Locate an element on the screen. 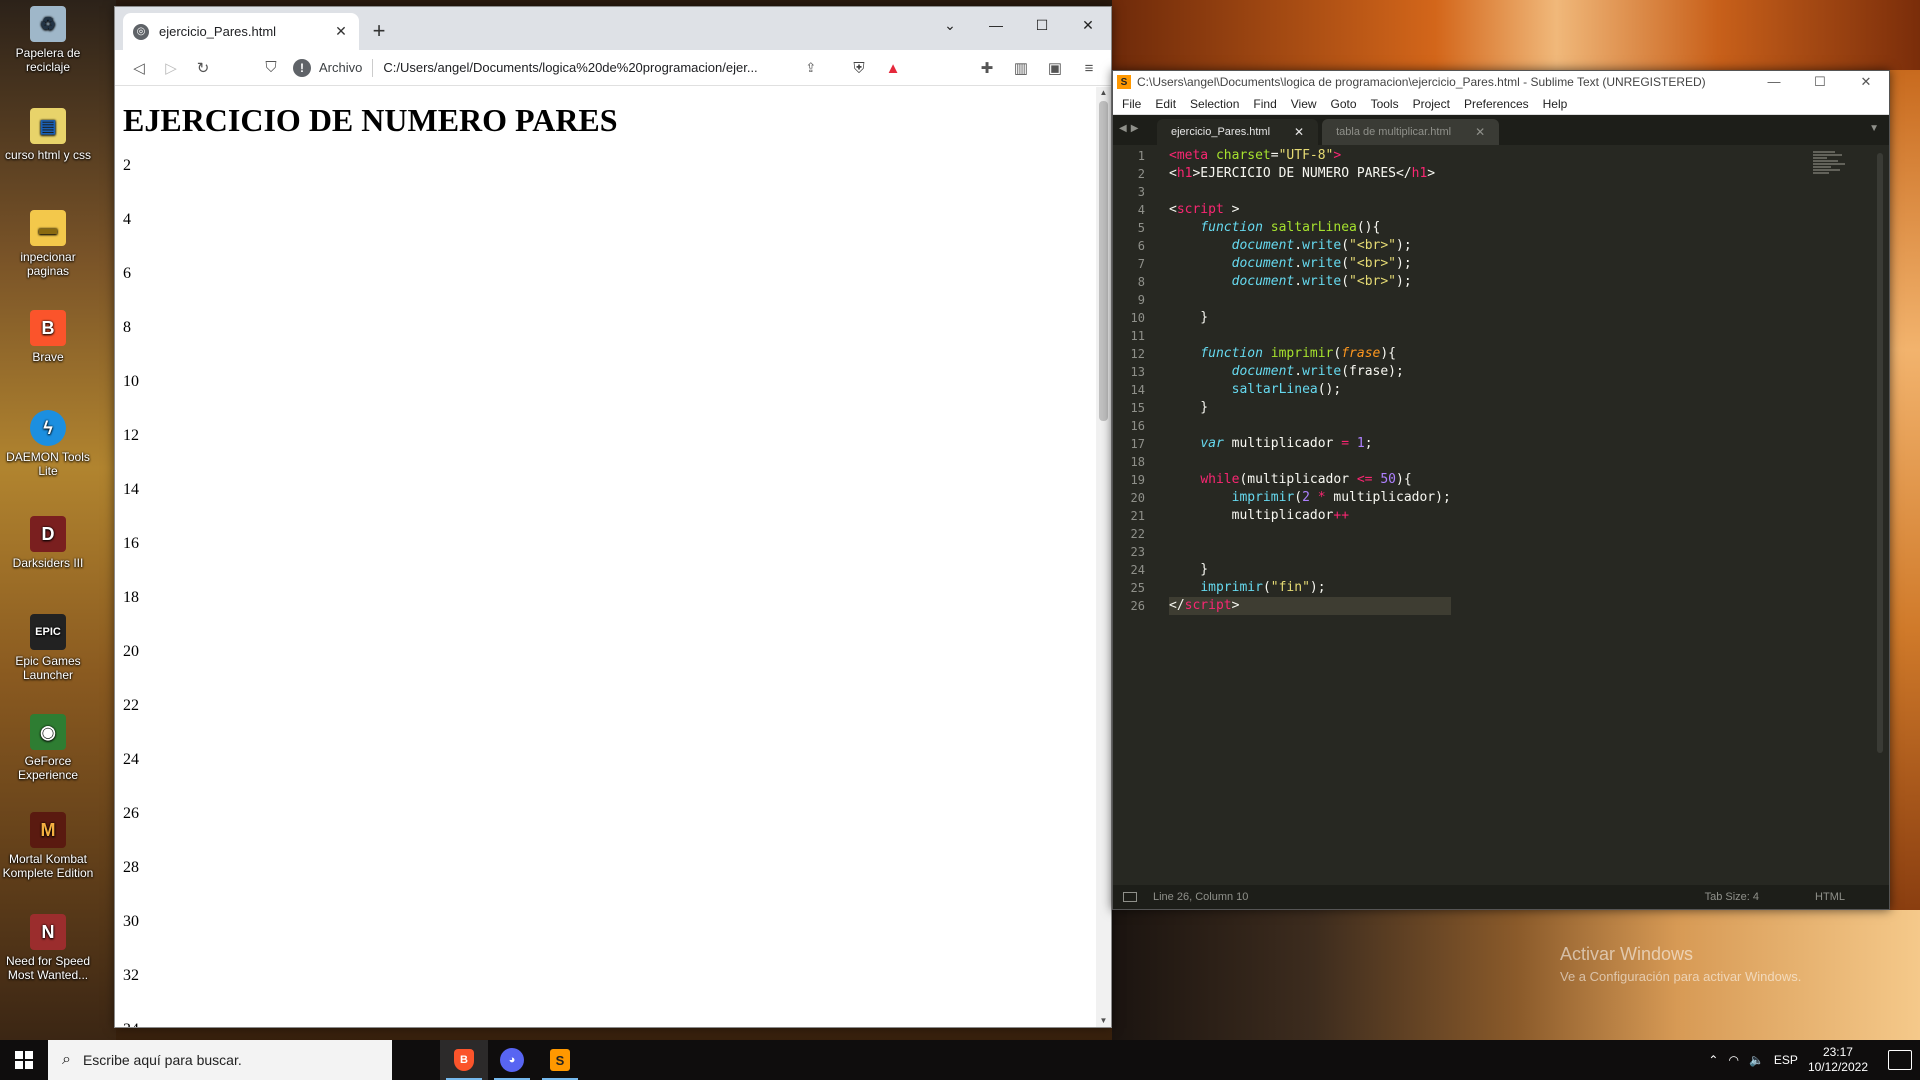 The height and width of the screenshot is (1080, 1920). info-icon: ! is located at coordinates (302, 67).